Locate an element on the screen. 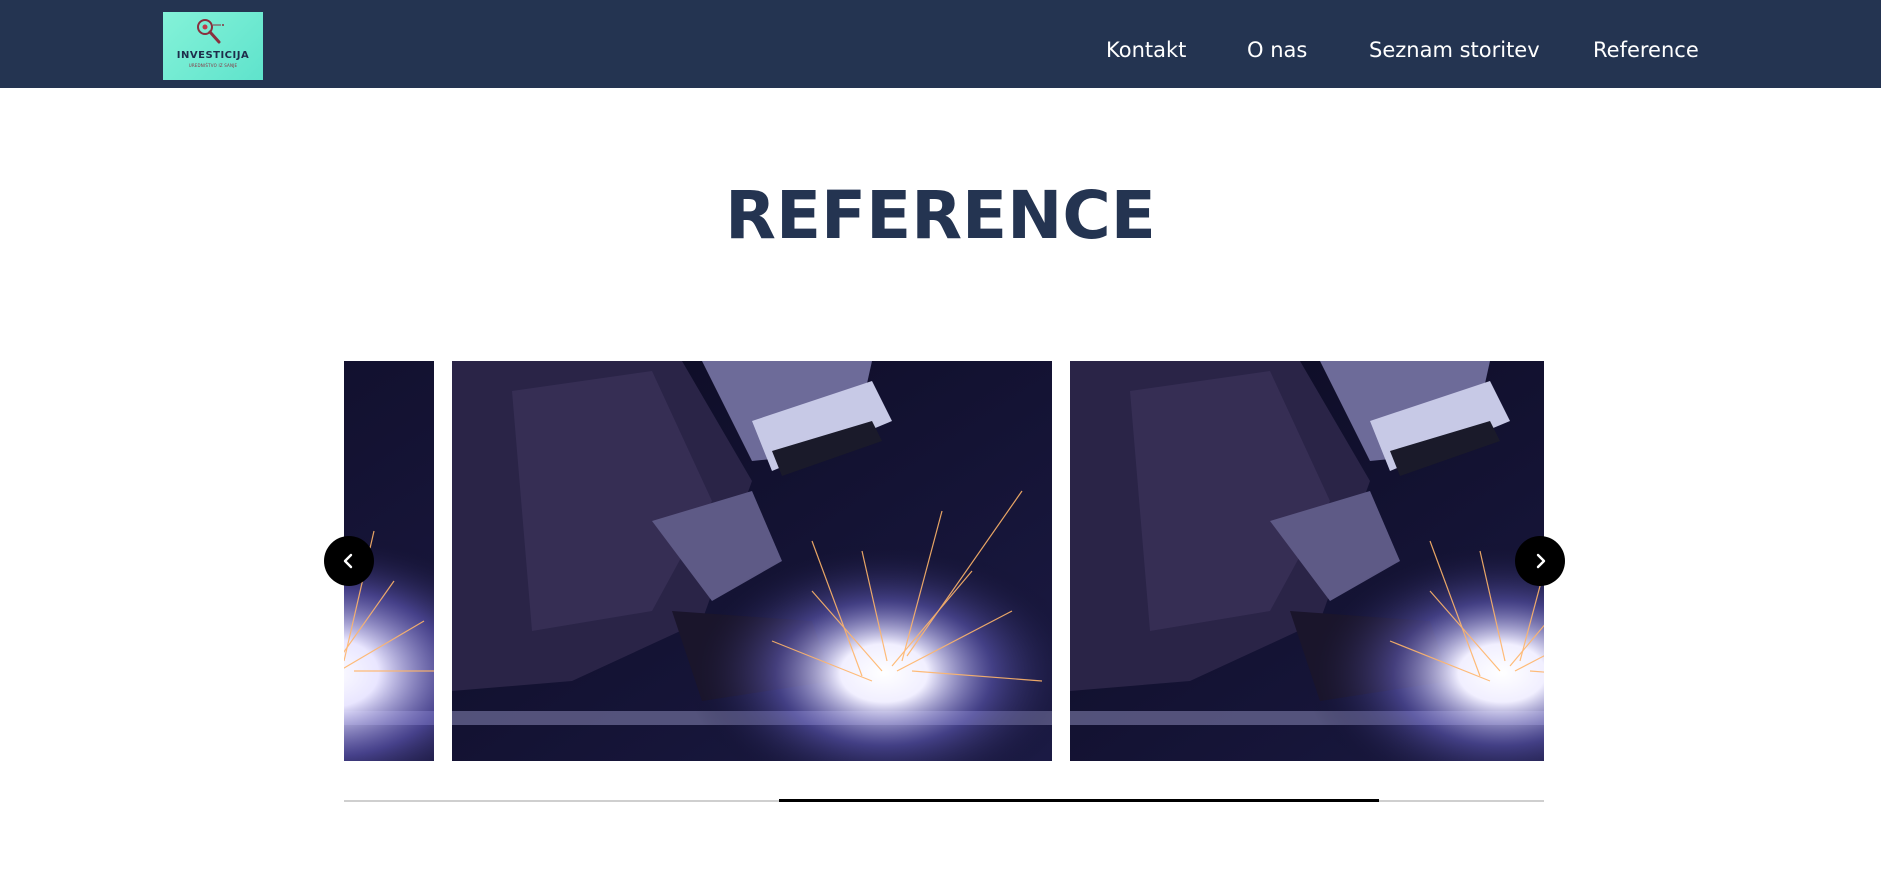 The height and width of the screenshot is (894, 1881). logo-title: INVESTICIJA is located at coordinates (213, 55).